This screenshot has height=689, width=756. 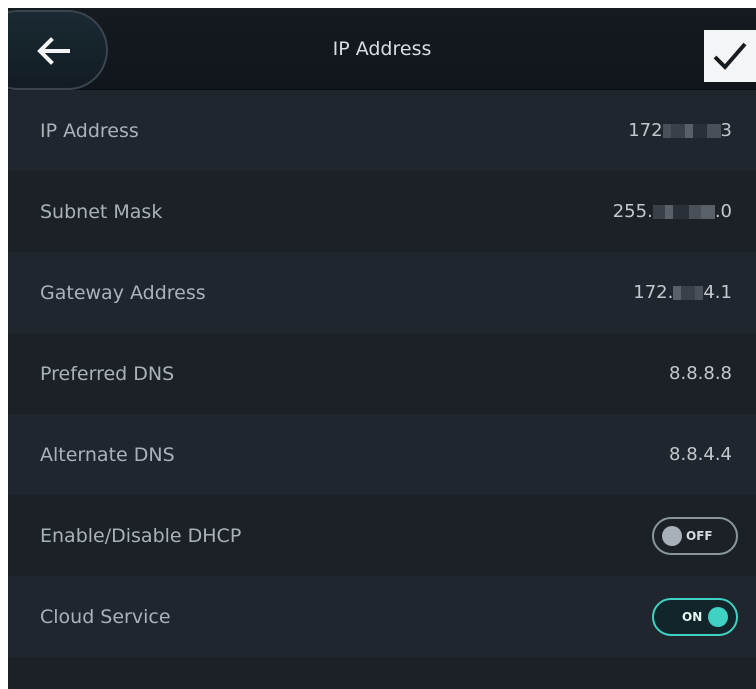 I want to click on gateway-address-row: Gateway Address 172. 4.1, so click(x=382, y=292).